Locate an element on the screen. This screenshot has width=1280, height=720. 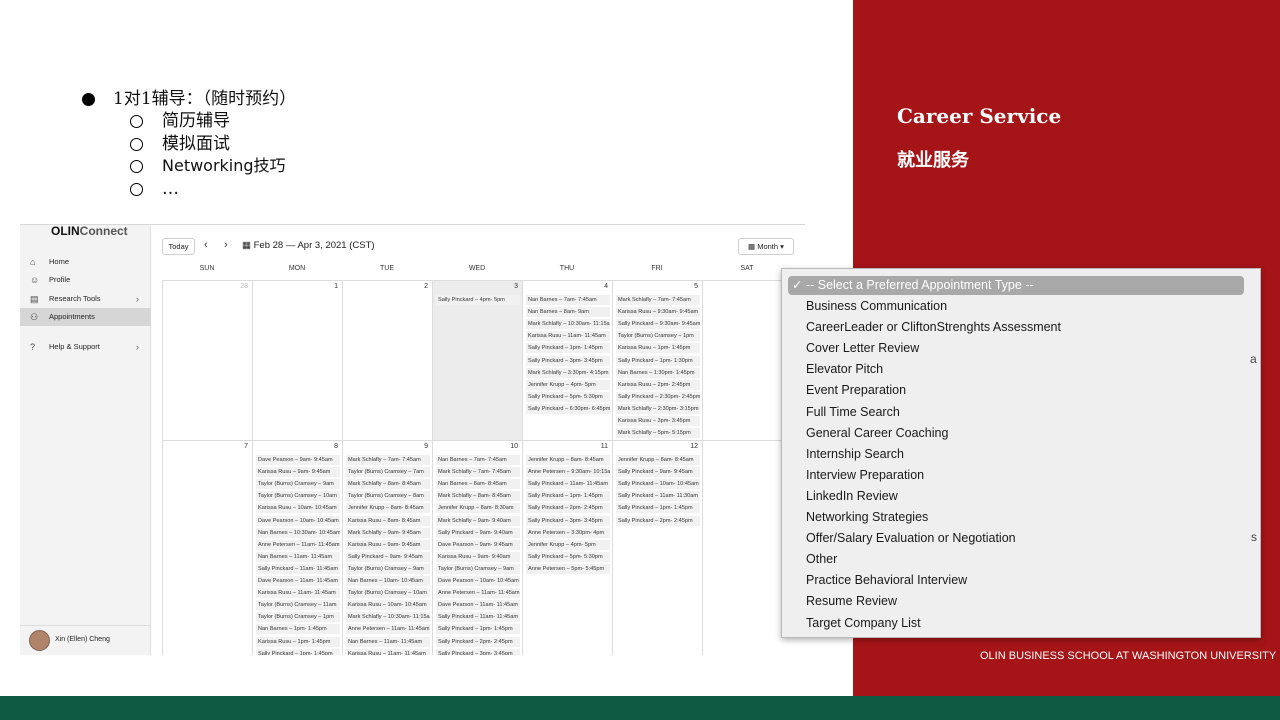
appointment-slot: Sally Pinckard – 2:30pm- 2:45pm is located at coordinates (658, 396).